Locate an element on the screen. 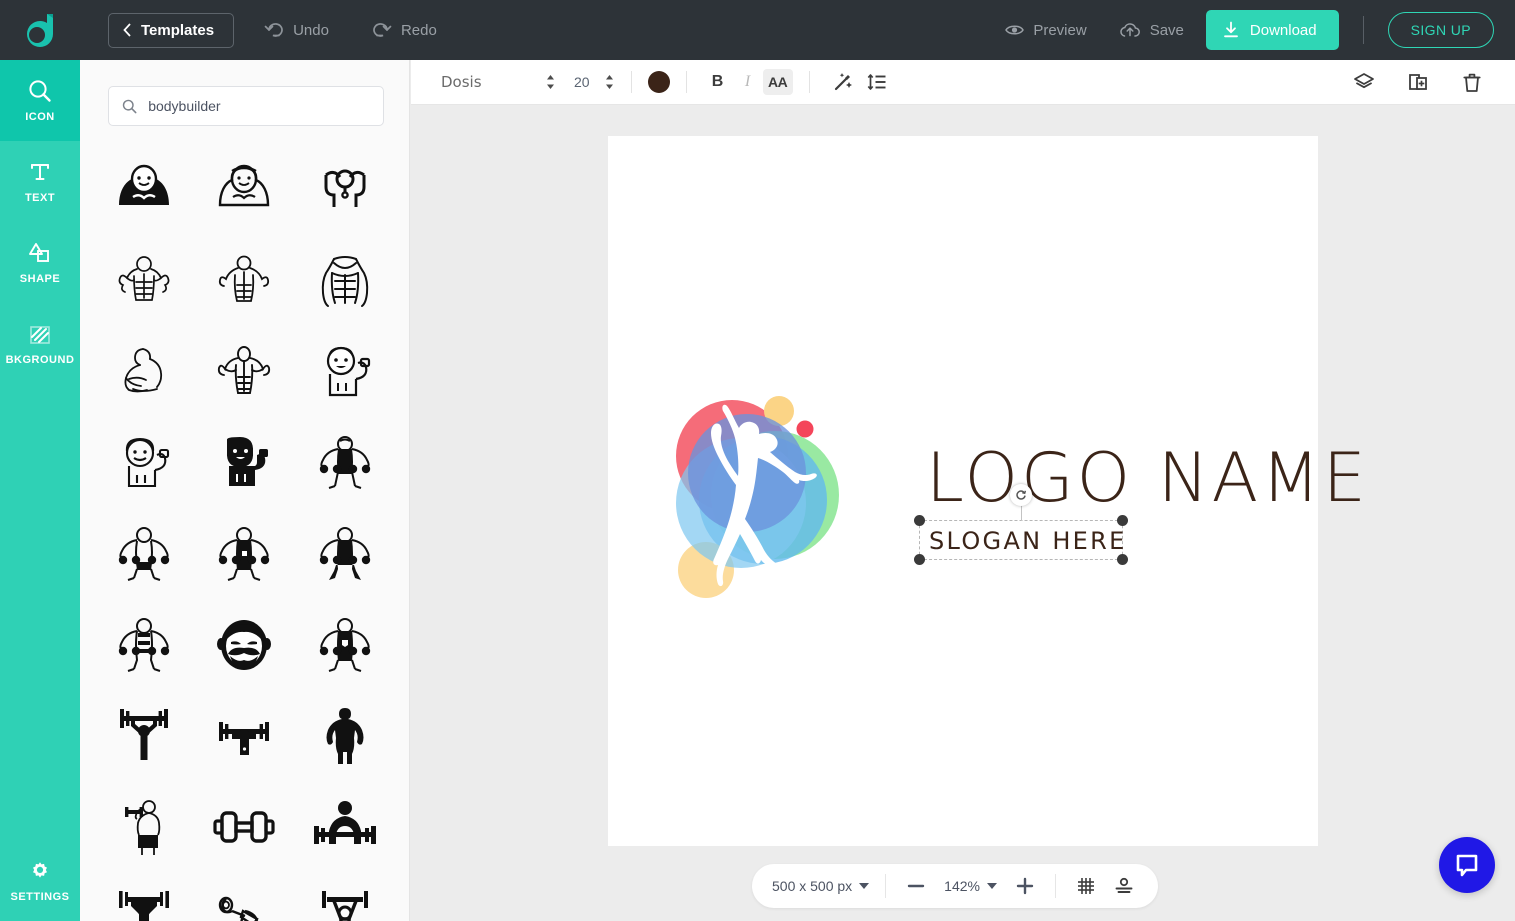  rail-item-icon: ICON is located at coordinates (40, 100).